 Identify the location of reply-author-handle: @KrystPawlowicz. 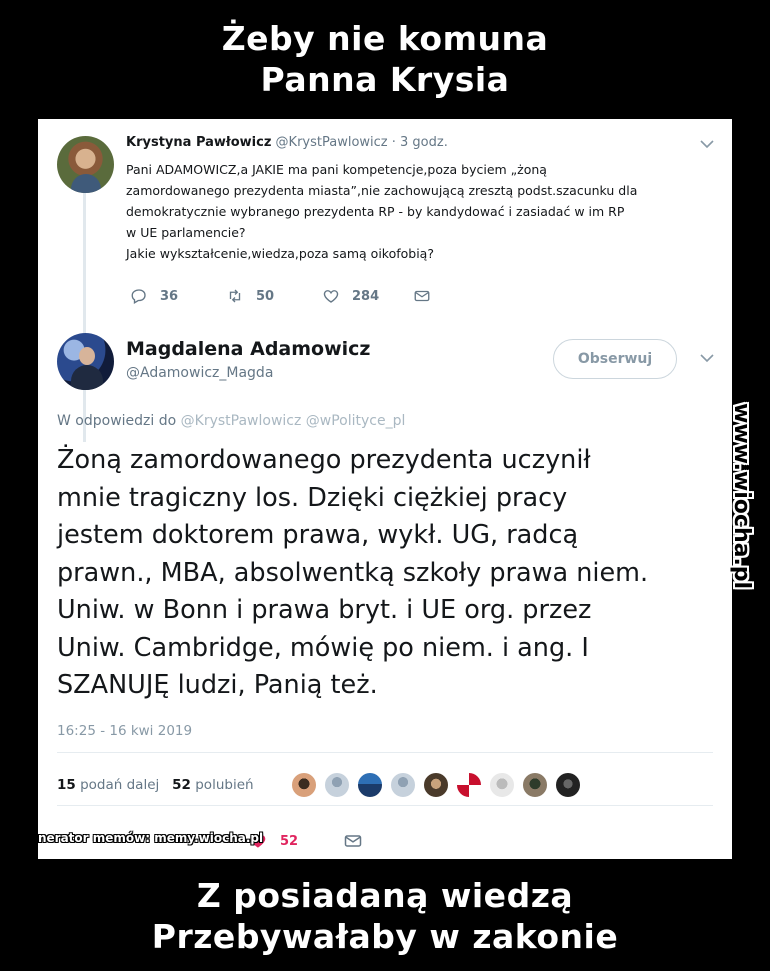
(332, 142).